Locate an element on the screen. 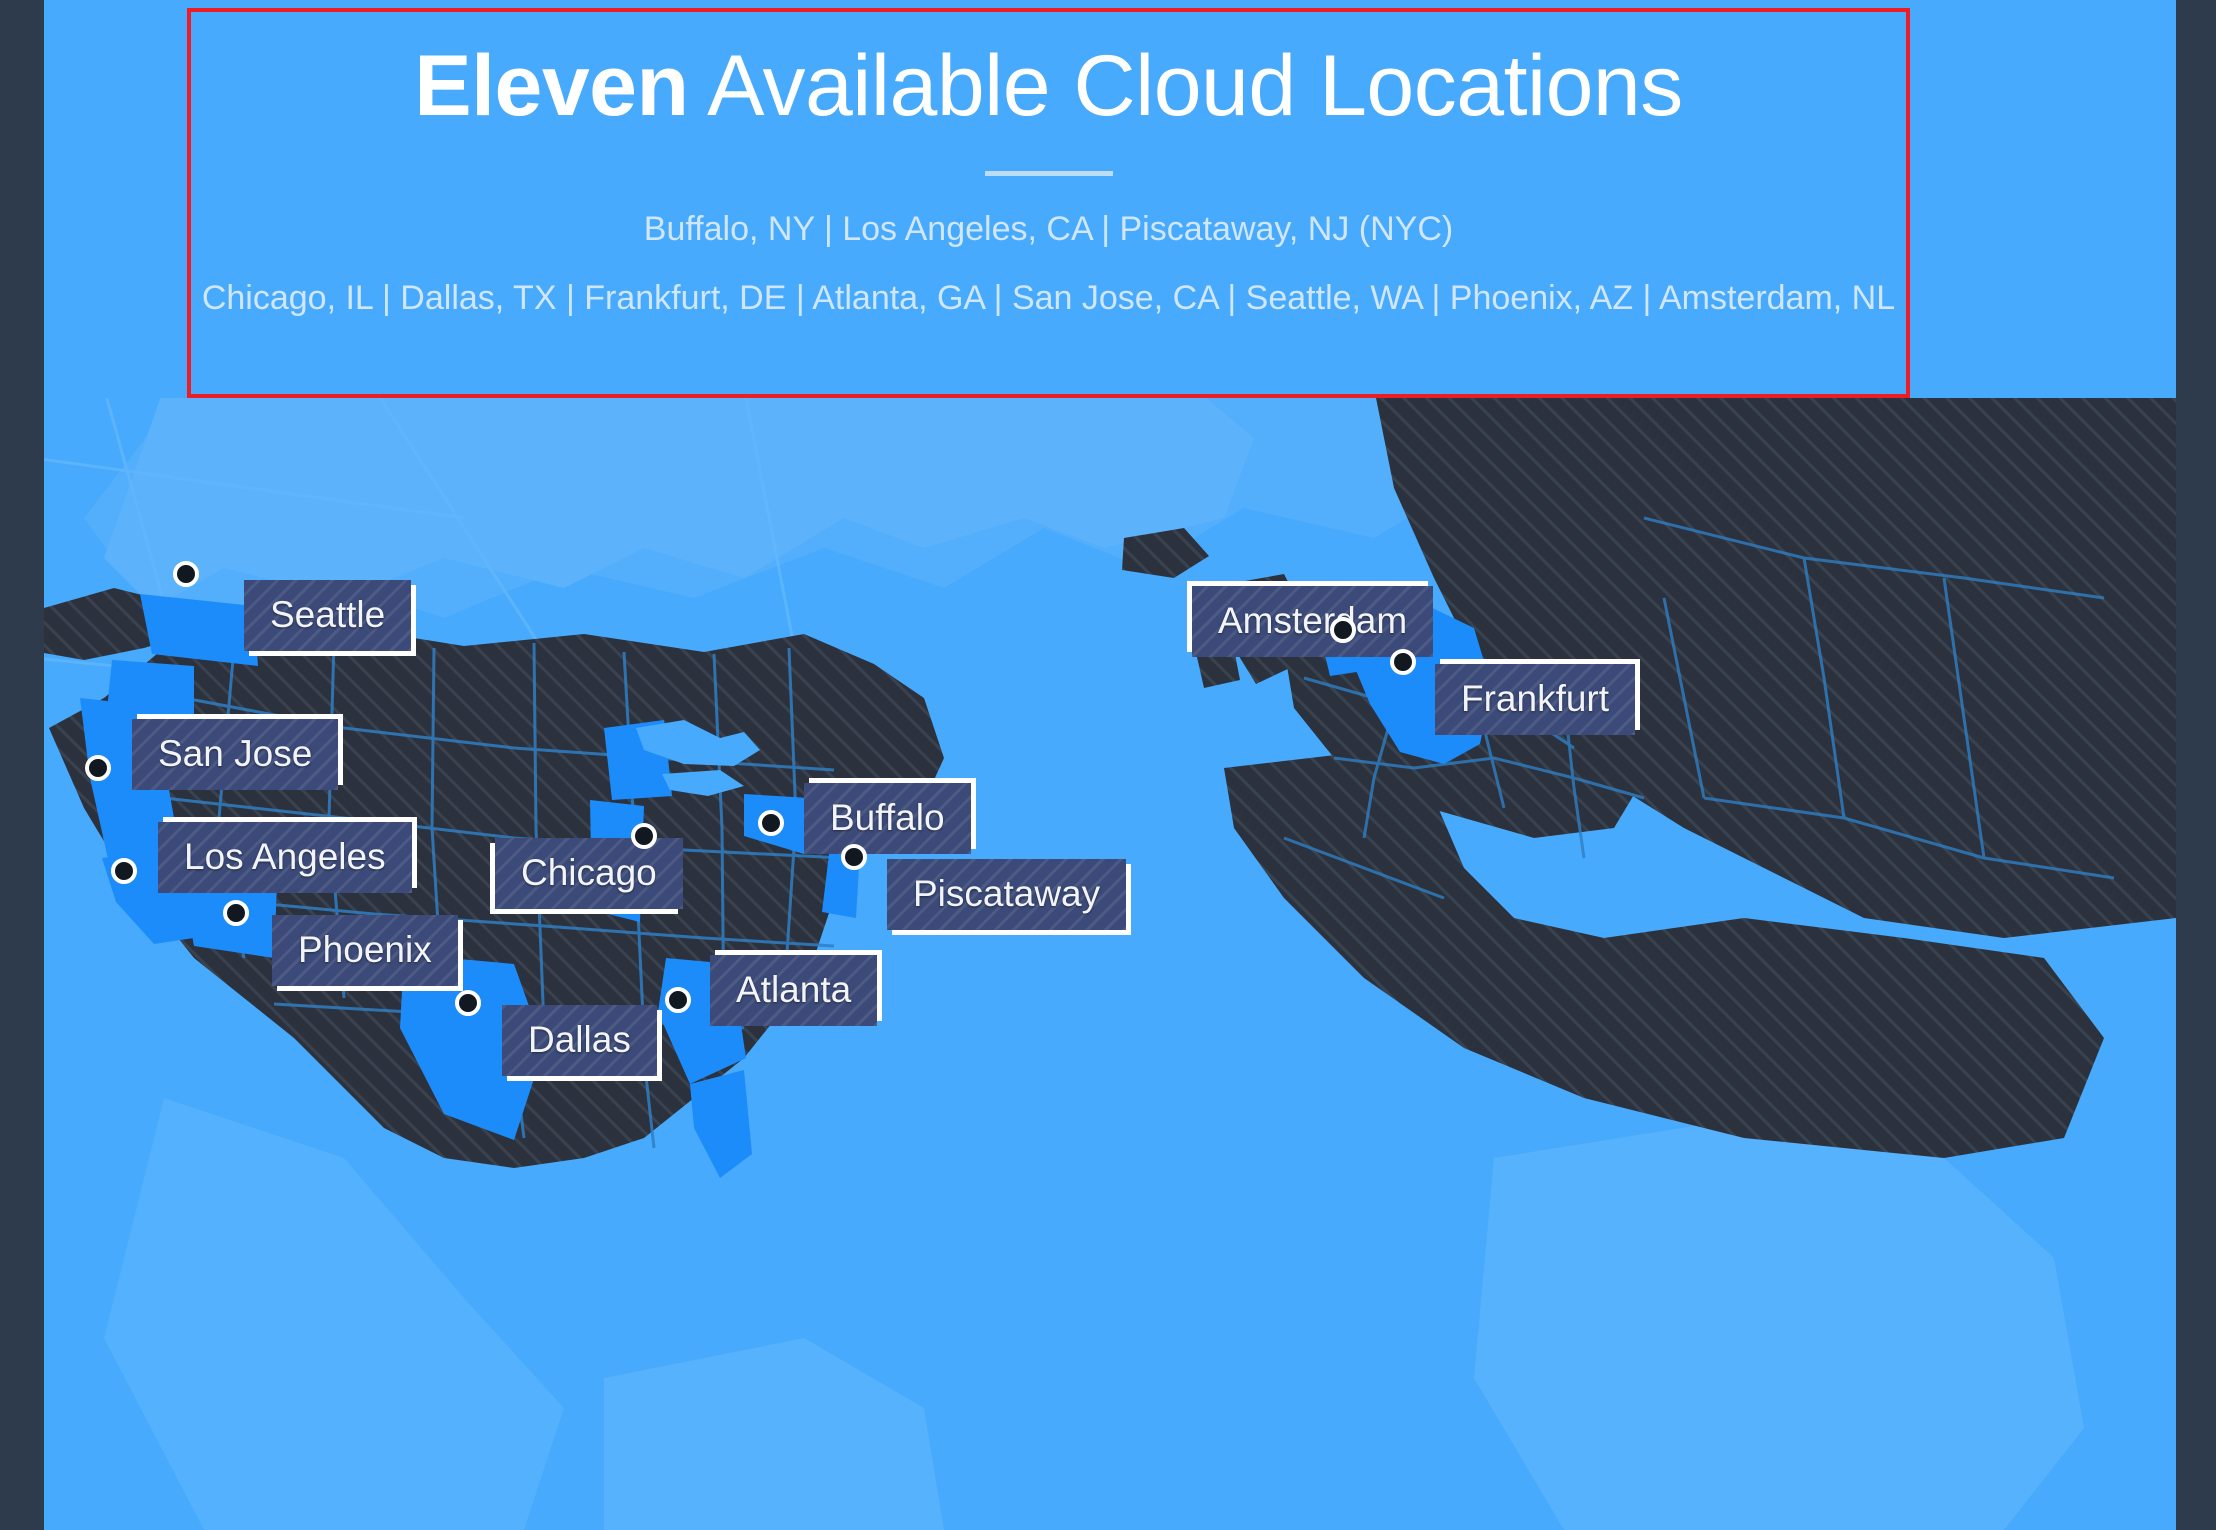 The image size is (2216, 1530). marker-seattle is located at coordinates (186, 574).